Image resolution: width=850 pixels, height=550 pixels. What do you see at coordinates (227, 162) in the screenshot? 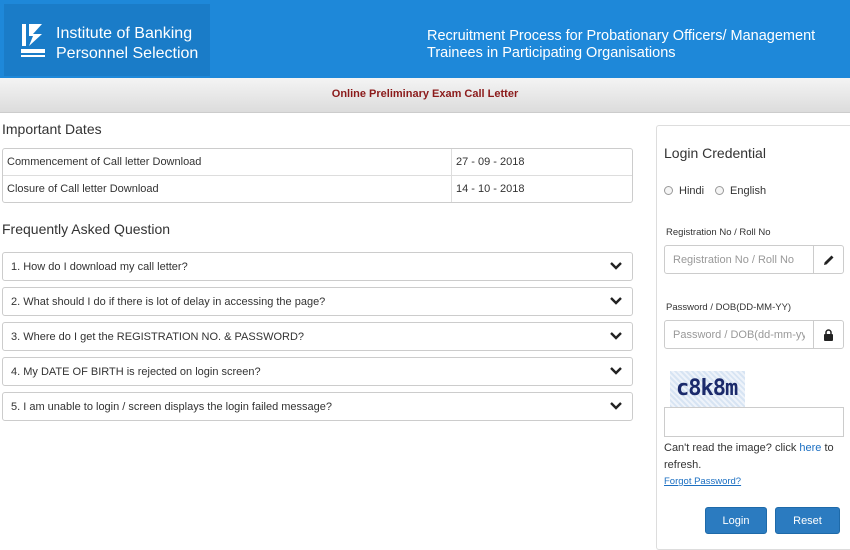
I see `date-label: Commencement of Call letter Download` at bounding box center [227, 162].